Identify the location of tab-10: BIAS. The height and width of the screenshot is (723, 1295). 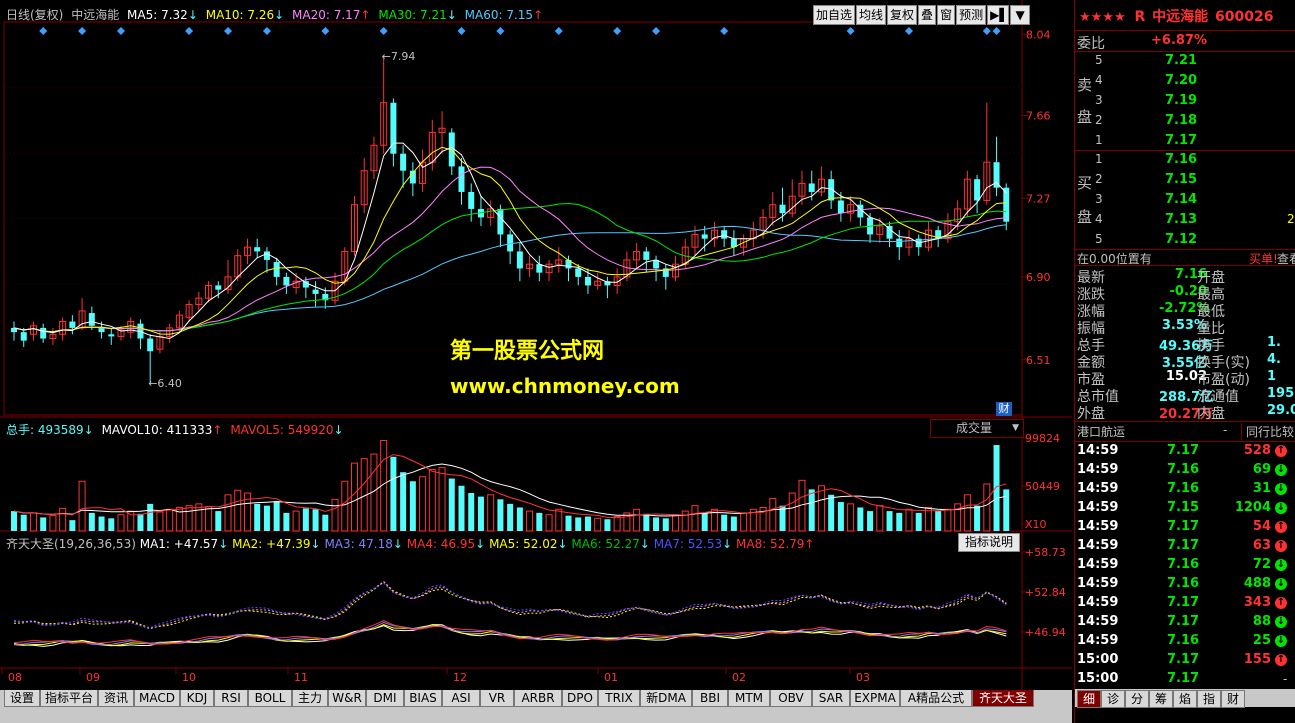
(423, 698).